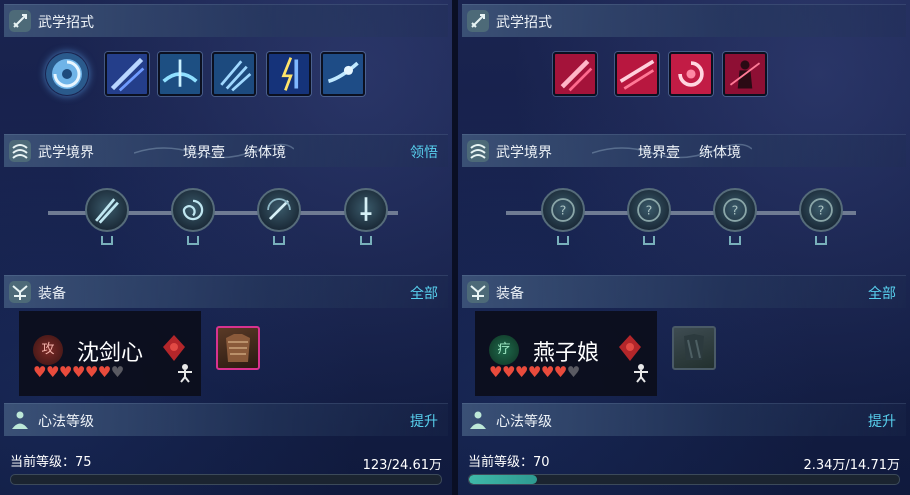 Image resolution: width=910 pixels, height=495 pixels. I want to click on heart-rating: ♥♥♥♥♥♥♥, so click(78, 372).